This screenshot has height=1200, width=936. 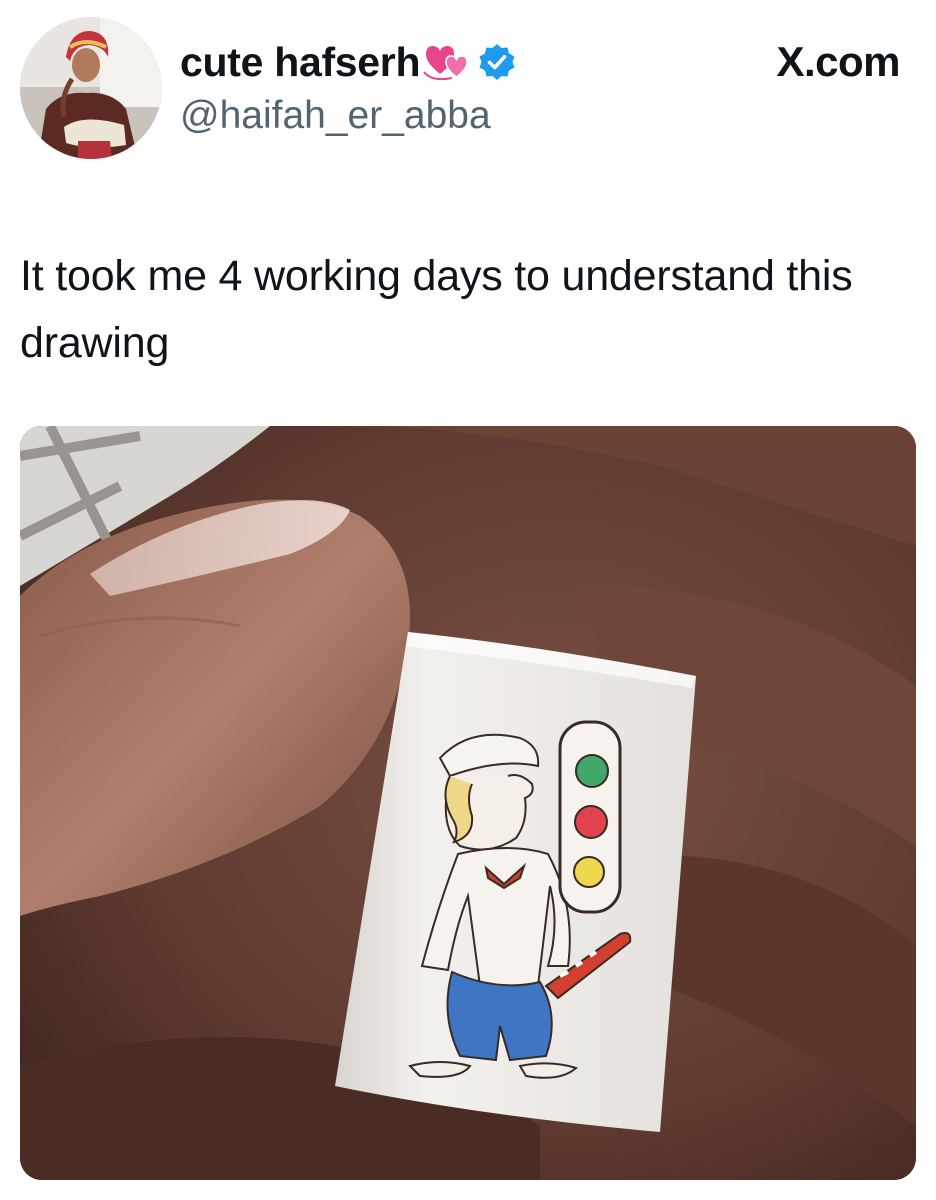 What do you see at coordinates (497, 62) in the screenshot?
I see `verified-badge-icon` at bounding box center [497, 62].